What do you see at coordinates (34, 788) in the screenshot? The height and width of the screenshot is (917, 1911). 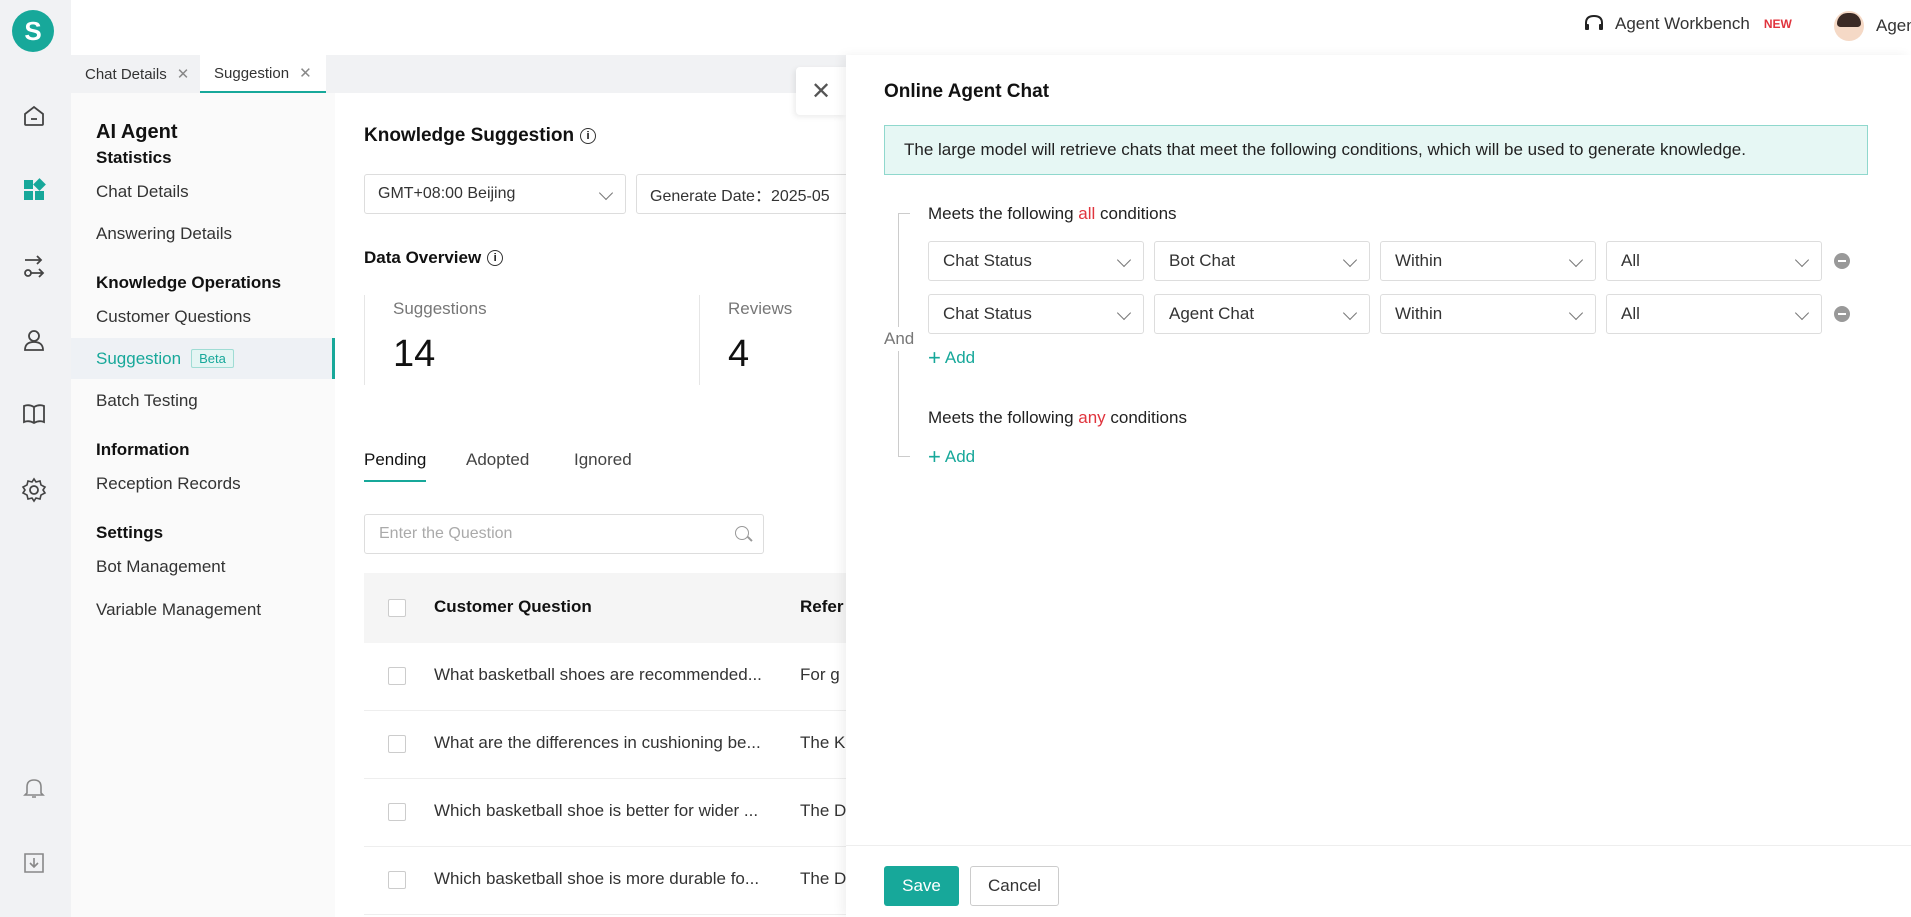 I see `bell-icon` at bounding box center [34, 788].